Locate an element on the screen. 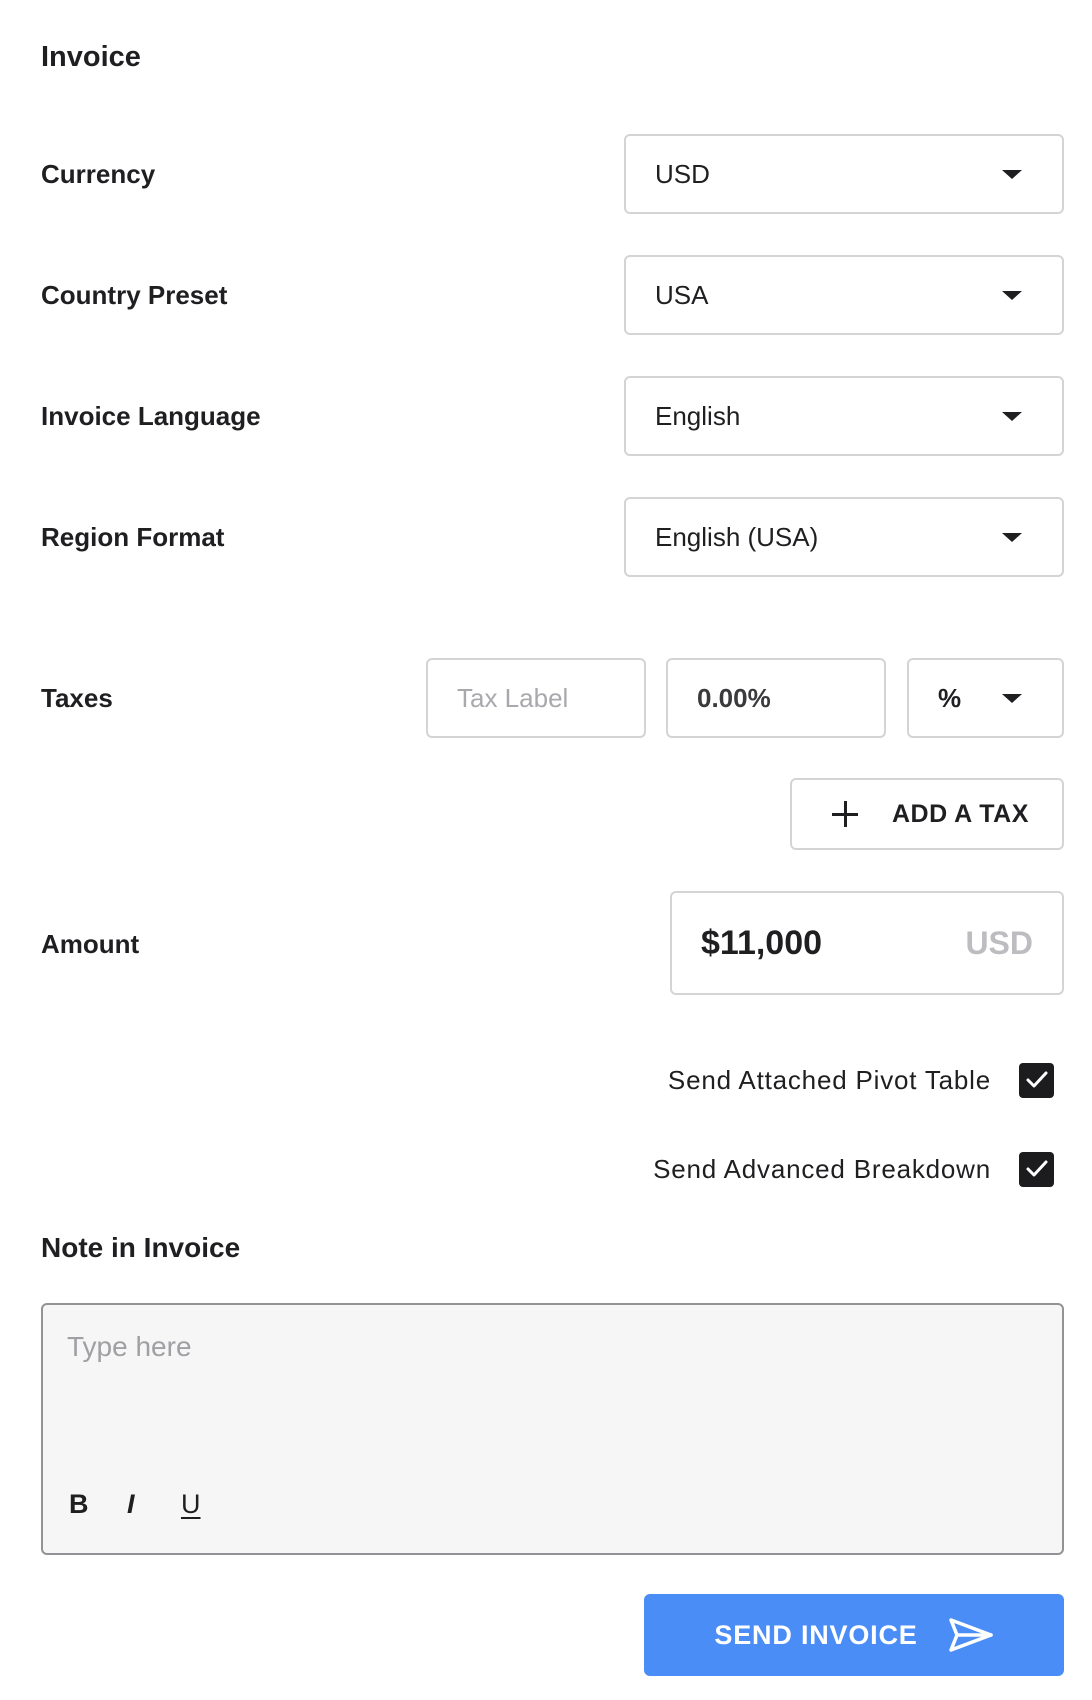 This screenshot has width=1092, height=1700. option-advanced-breakdown: Send Advanced Breakdown is located at coordinates (807, 1169).